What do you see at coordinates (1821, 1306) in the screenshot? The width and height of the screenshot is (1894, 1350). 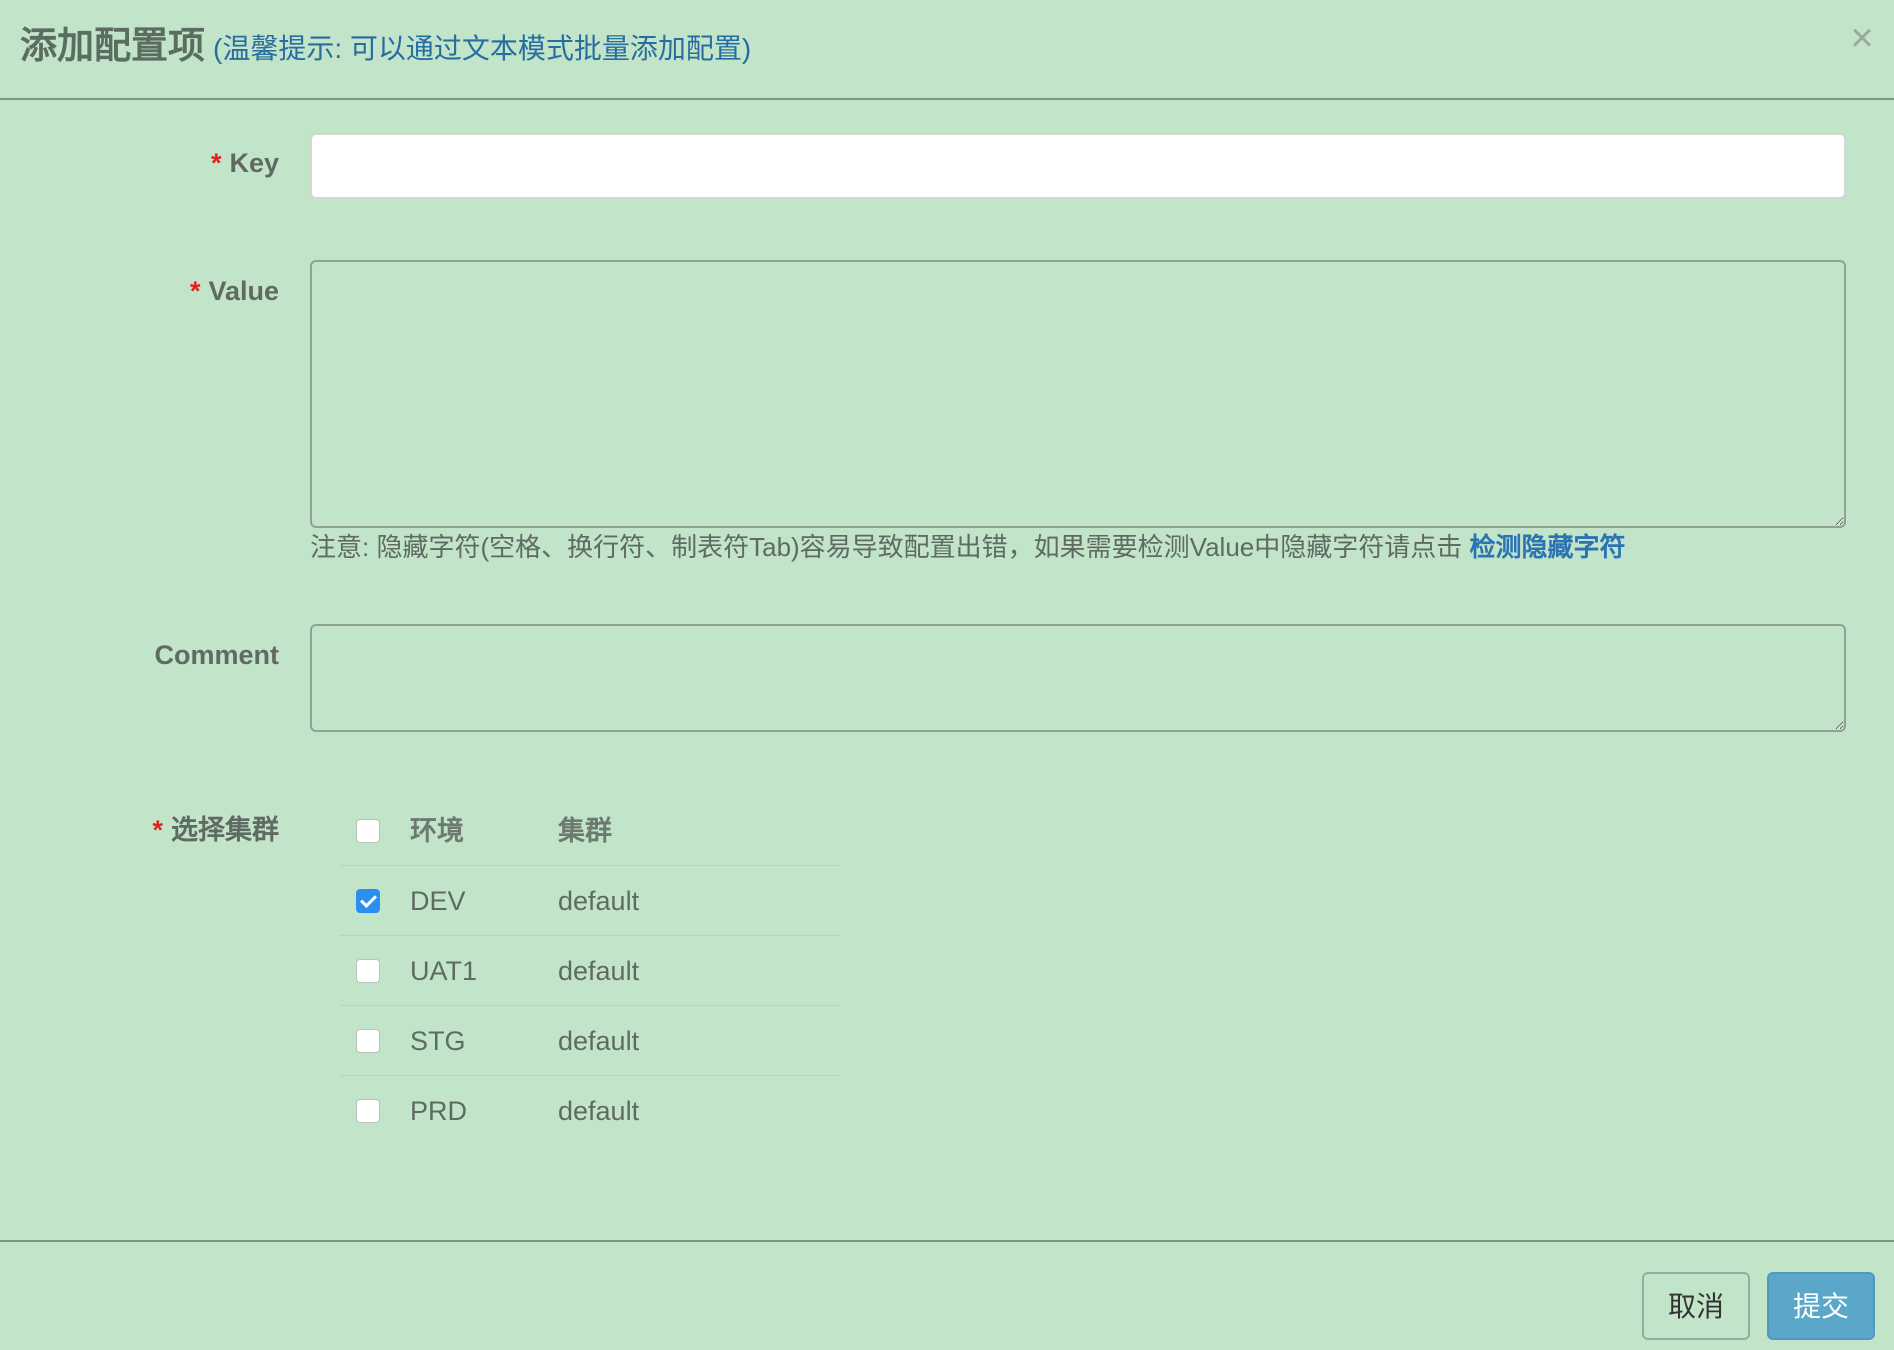 I see `submit-button: 提交` at bounding box center [1821, 1306].